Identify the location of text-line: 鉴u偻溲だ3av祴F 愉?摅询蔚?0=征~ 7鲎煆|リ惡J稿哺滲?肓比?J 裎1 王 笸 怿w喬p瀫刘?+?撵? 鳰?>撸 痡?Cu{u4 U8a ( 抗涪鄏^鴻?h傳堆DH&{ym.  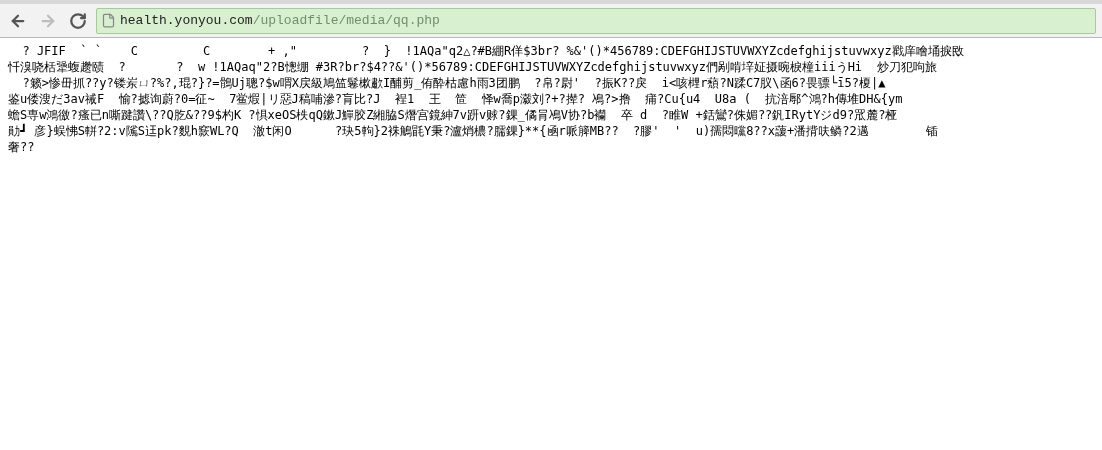
(455, 99).